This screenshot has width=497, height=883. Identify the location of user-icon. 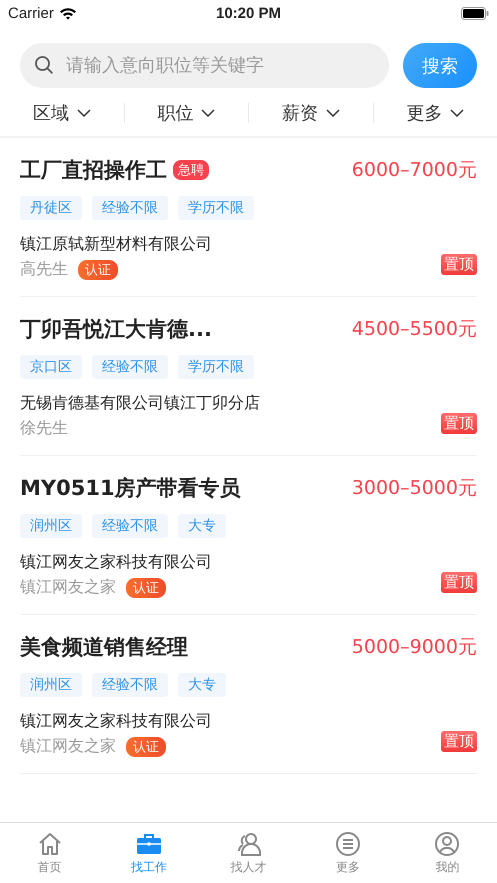
(447, 843).